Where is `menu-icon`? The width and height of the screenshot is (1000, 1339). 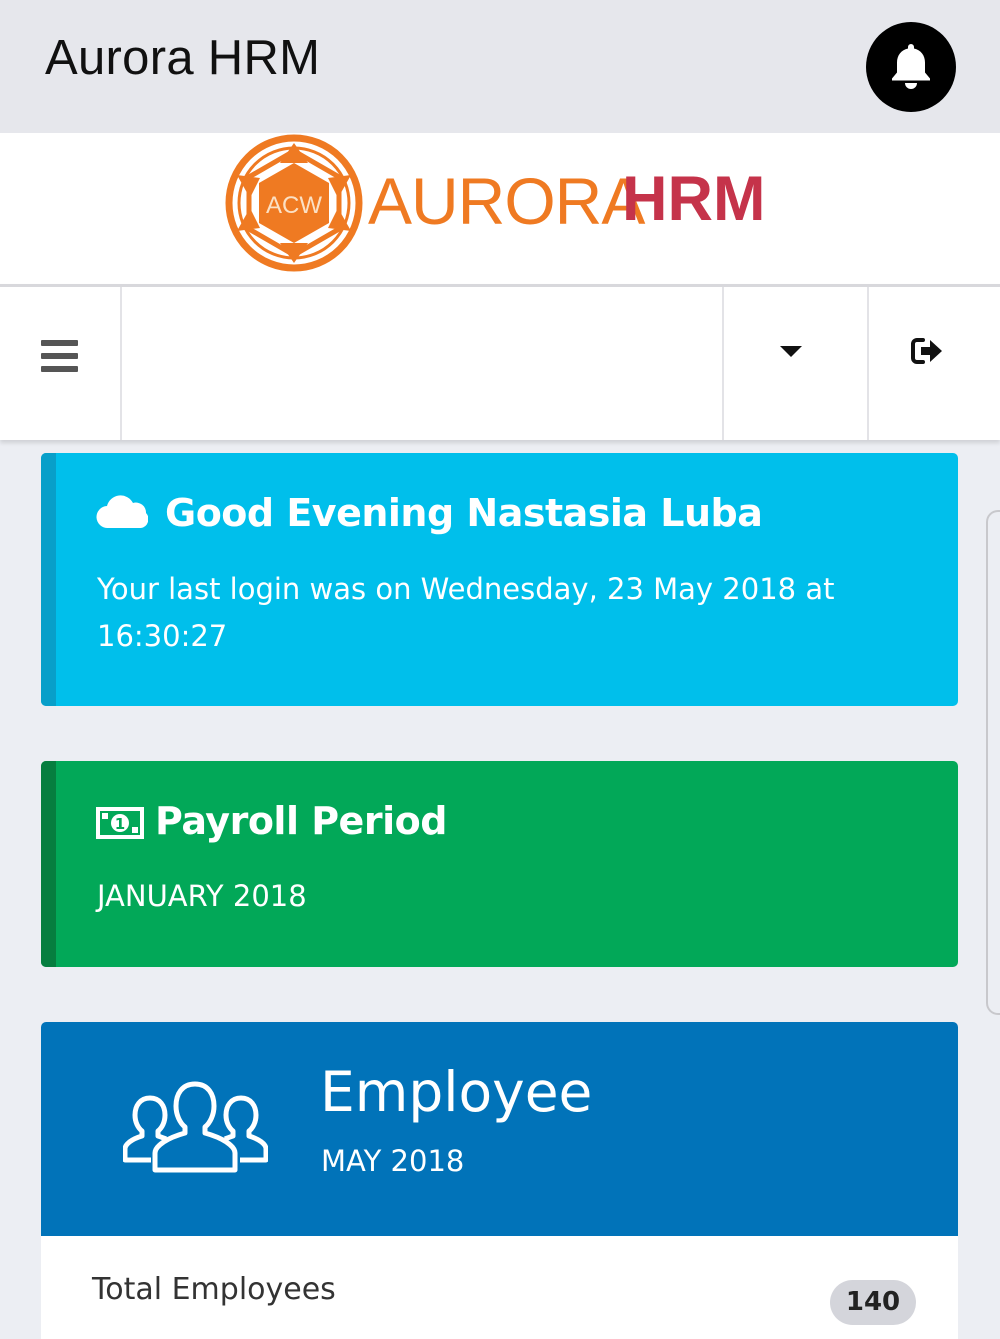
menu-icon is located at coordinates (59, 359).